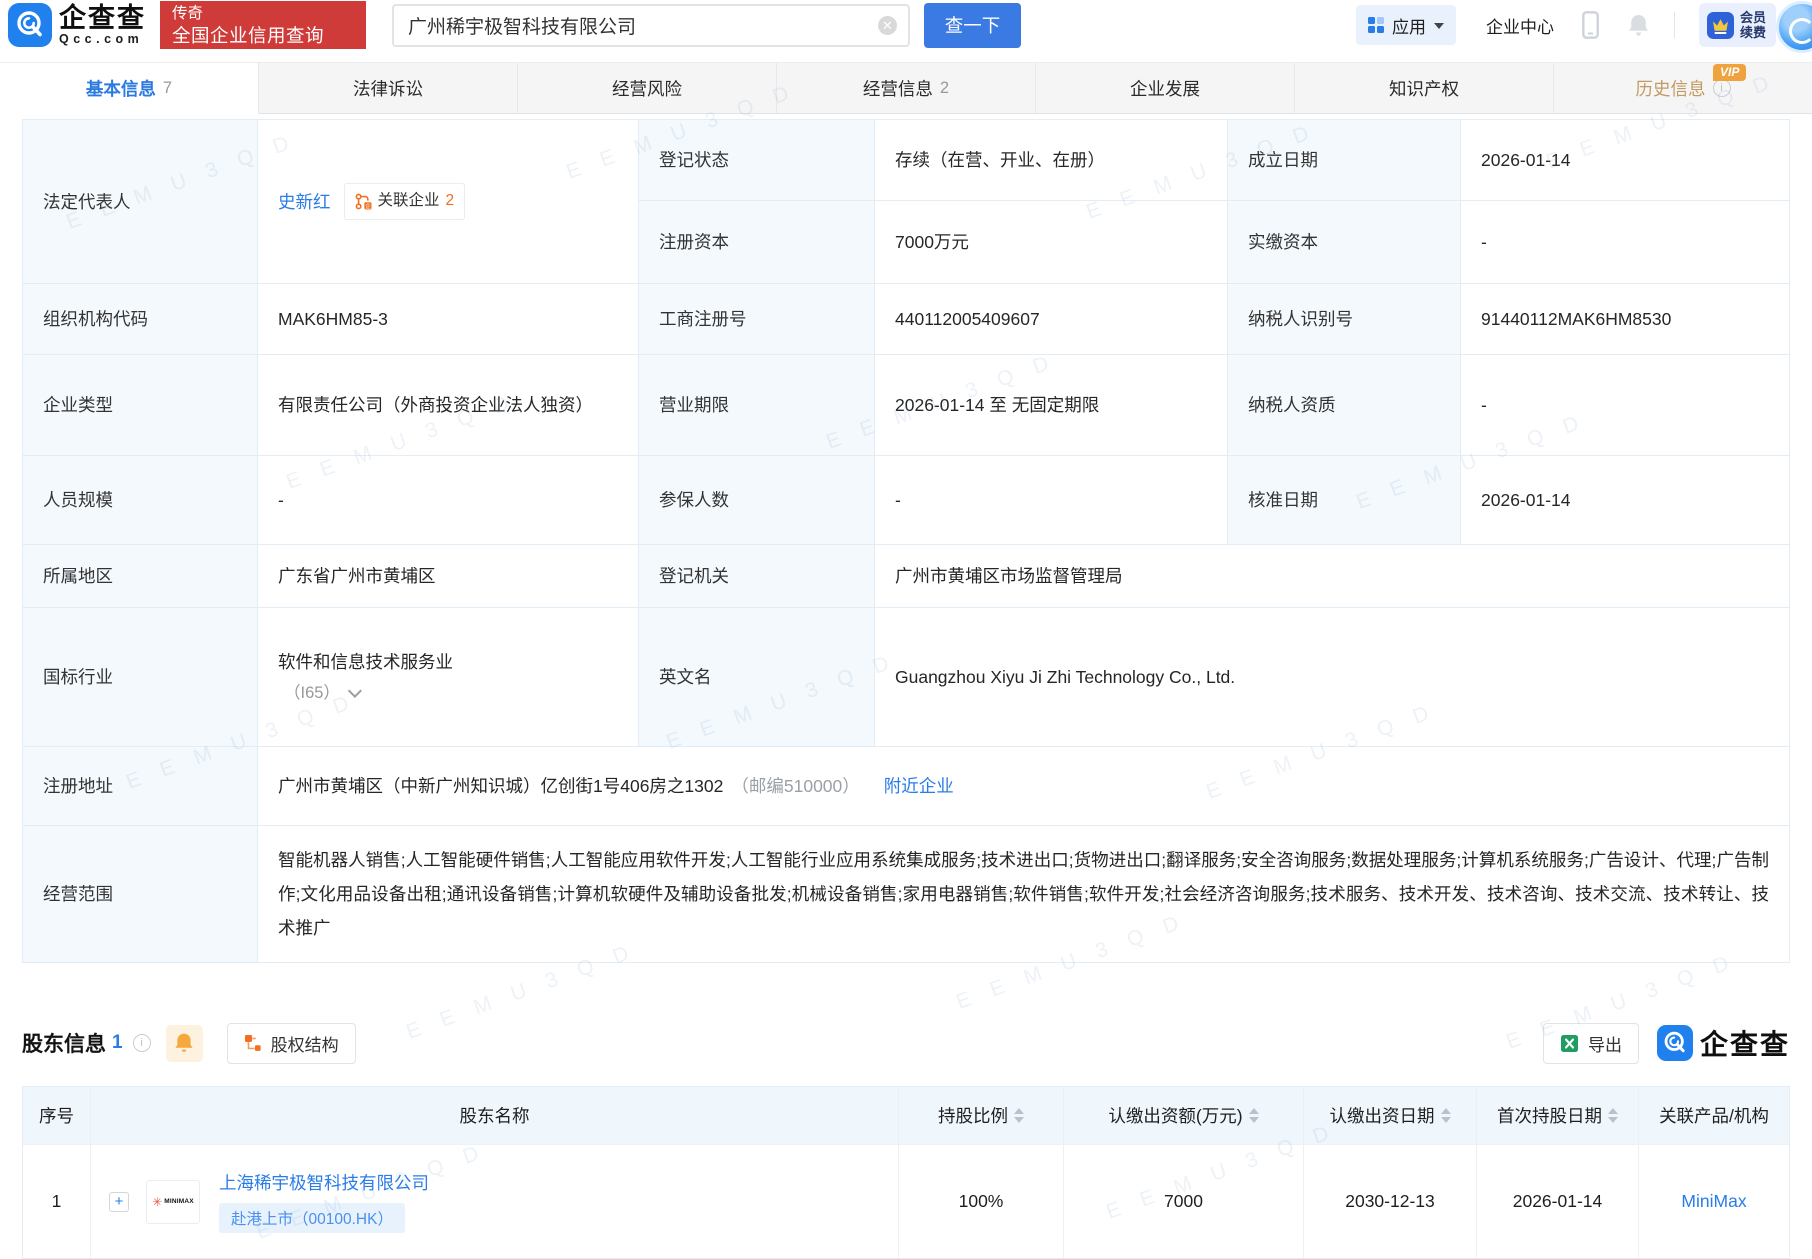  I want to click on monitor-bell-button, so click(184, 1043).